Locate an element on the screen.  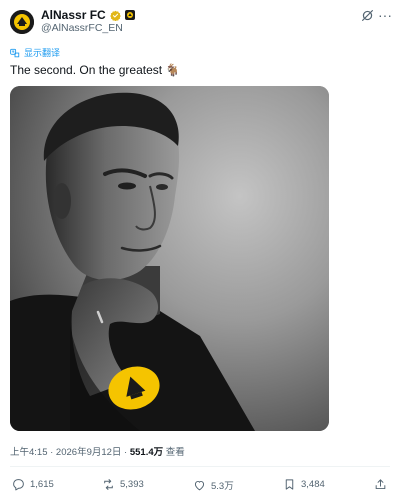
name-row: AlNassr FC is located at coordinates (88, 15).